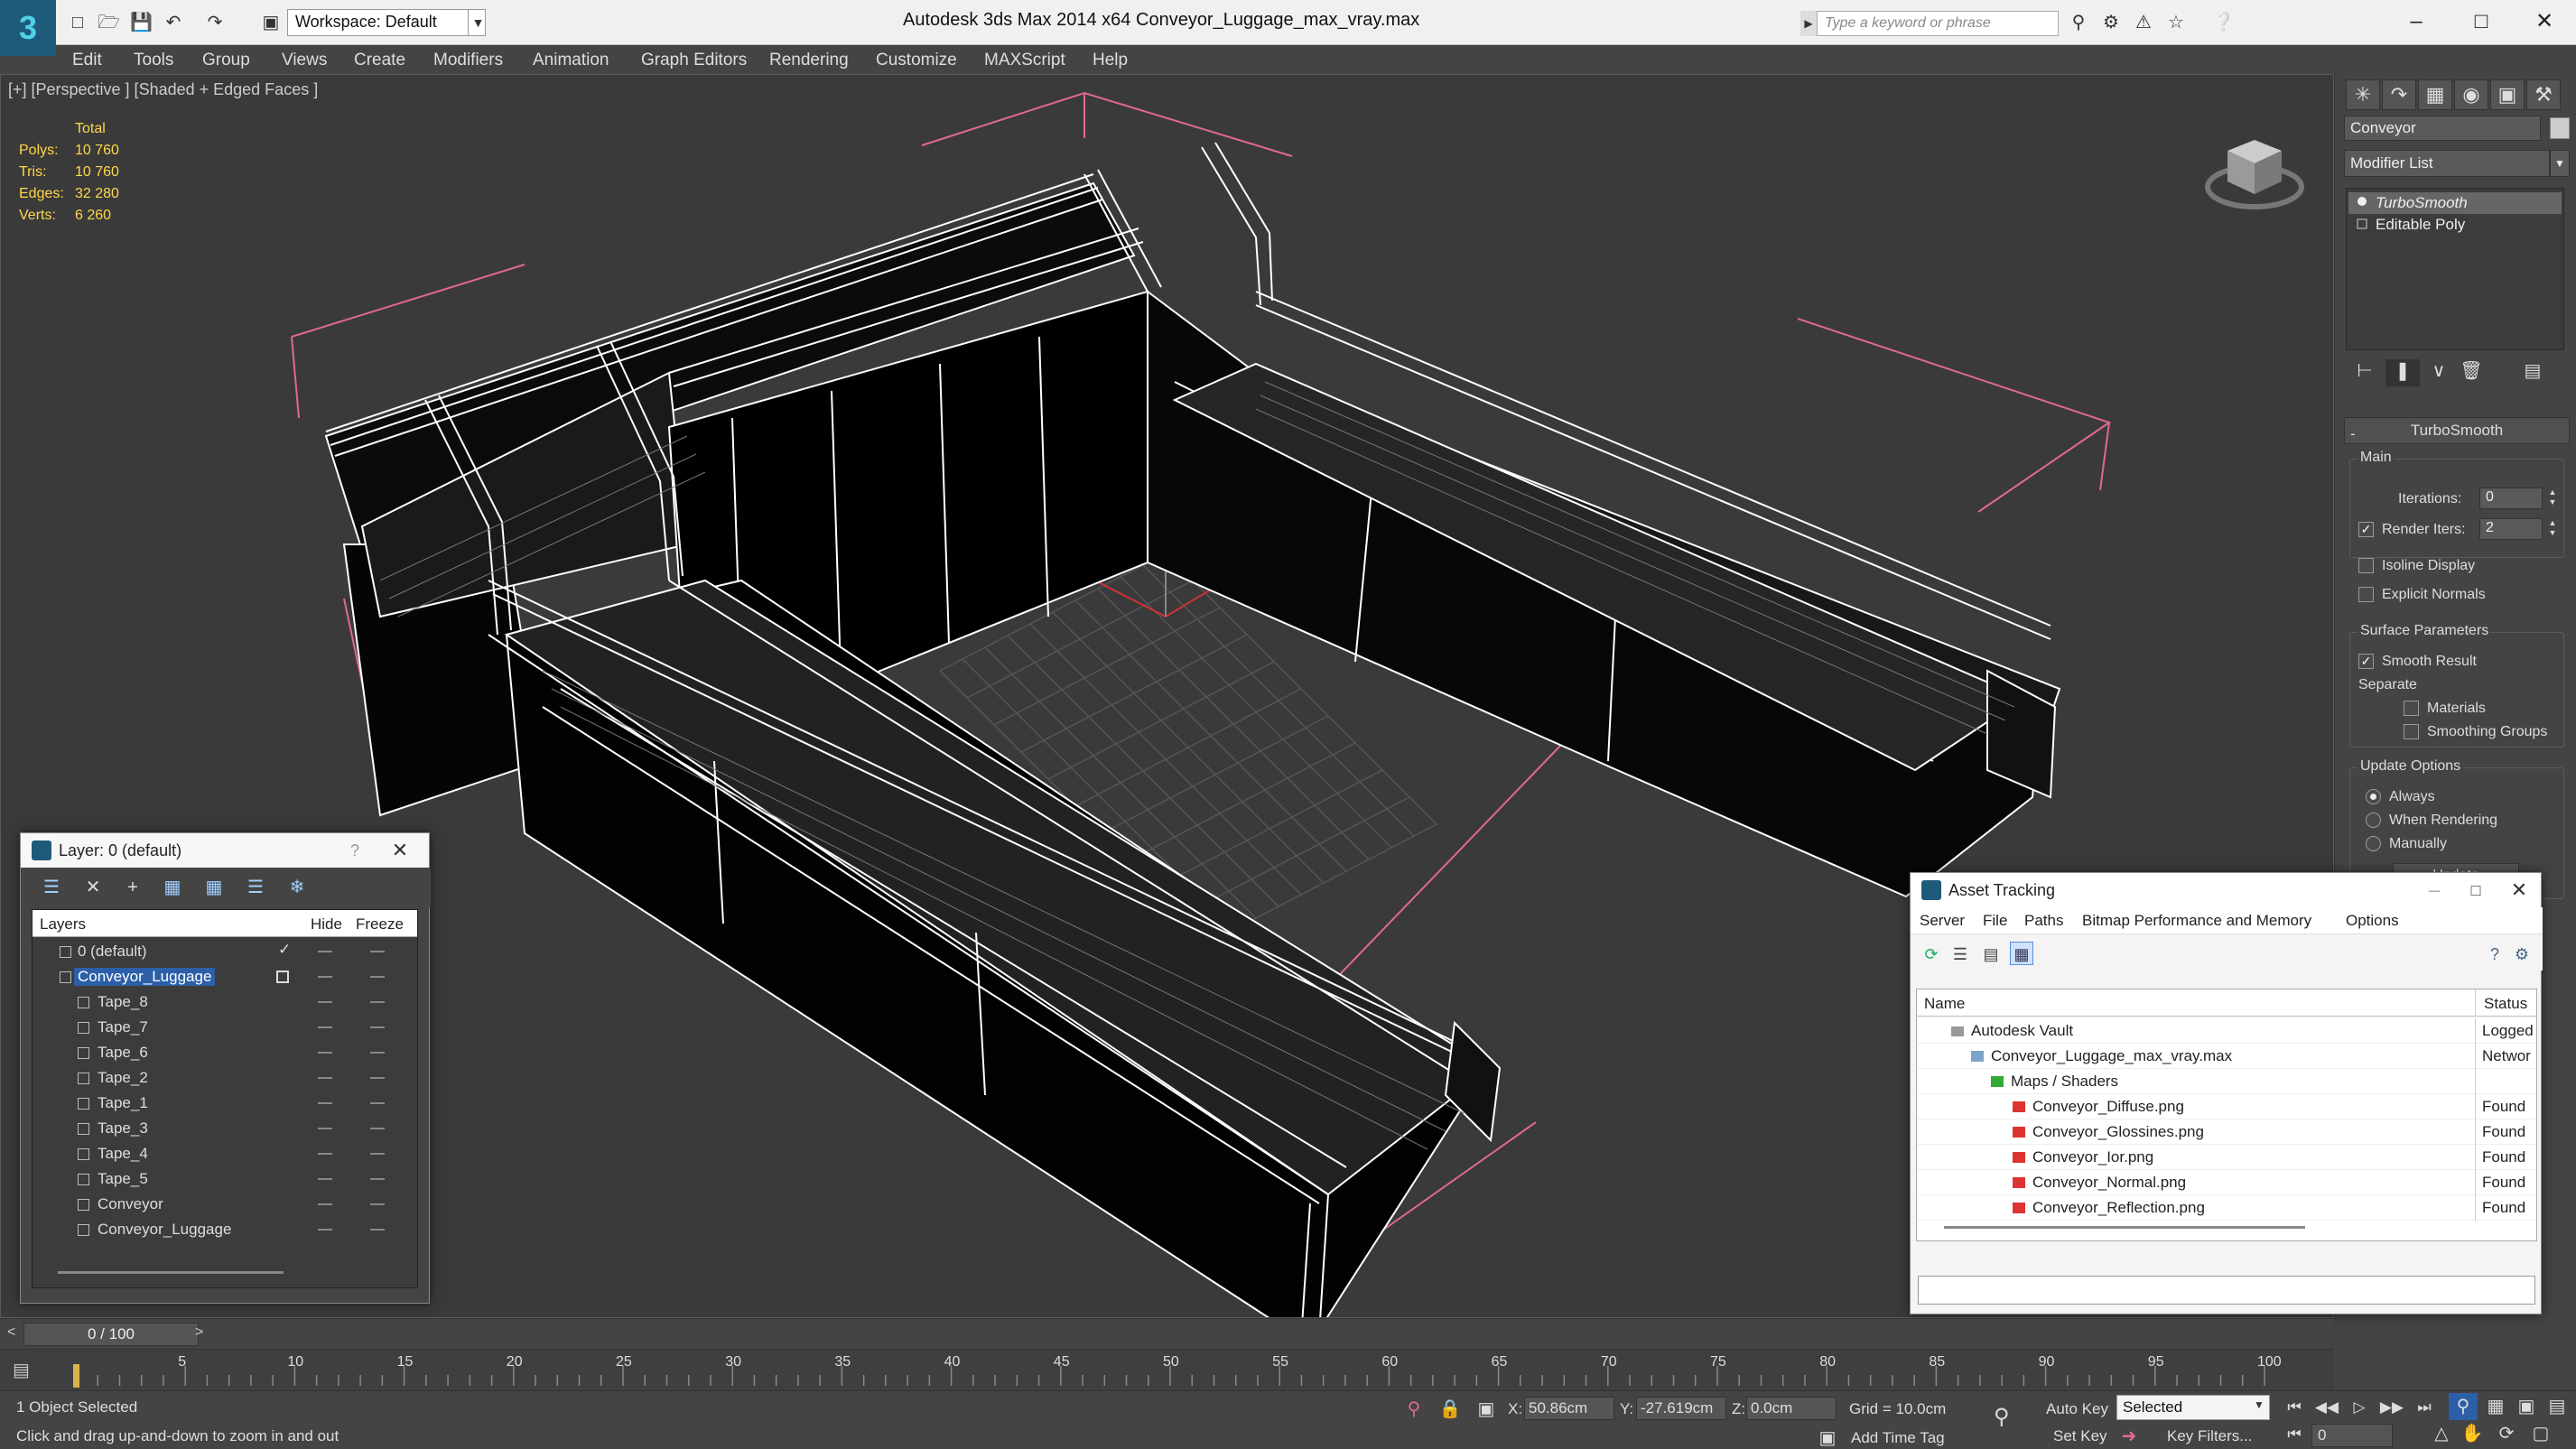 The width and height of the screenshot is (2576, 1449). What do you see at coordinates (225, 1204) in the screenshot?
I see `object-row: Conveyor` at bounding box center [225, 1204].